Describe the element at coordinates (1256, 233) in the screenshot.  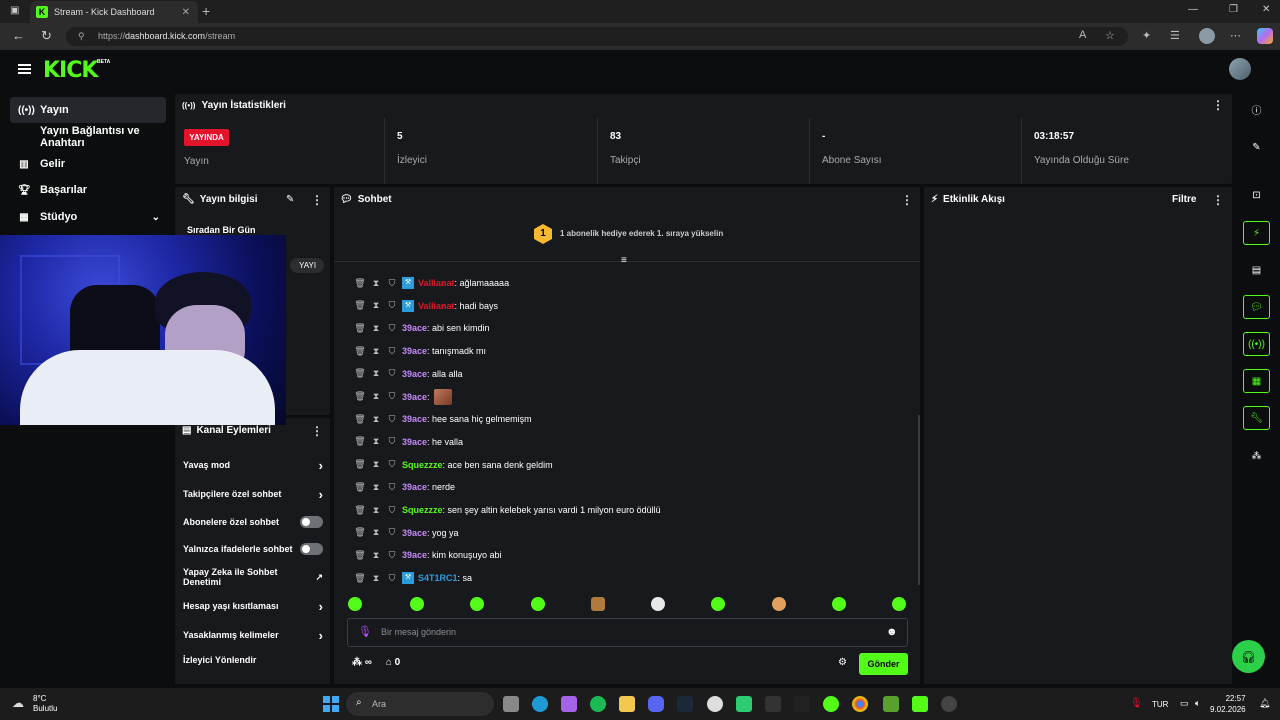
I see `quick-actions-icon: ⚡︎` at that location.